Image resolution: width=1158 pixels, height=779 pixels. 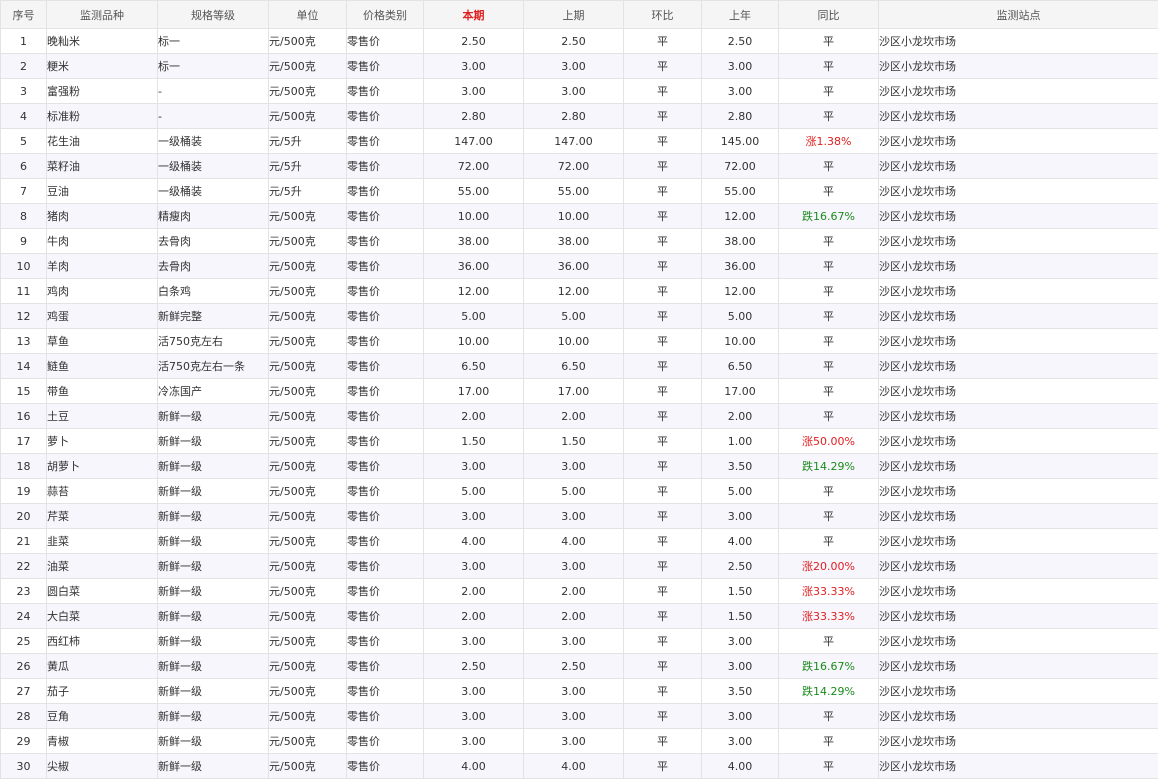 What do you see at coordinates (474, 15) in the screenshot?
I see `header-current: 本期` at bounding box center [474, 15].